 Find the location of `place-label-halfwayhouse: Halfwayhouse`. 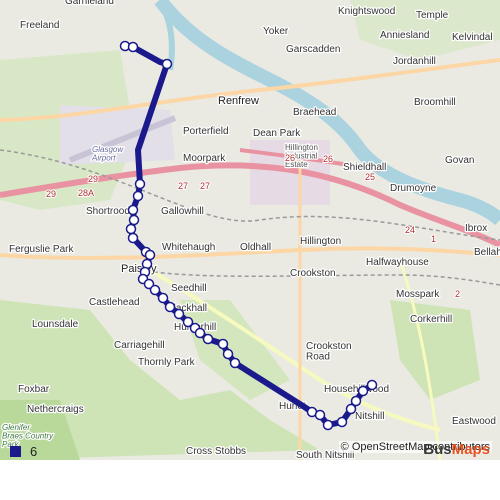

place-label-halfwayhouse: Halfwayhouse is located at coordinates (397, 262).